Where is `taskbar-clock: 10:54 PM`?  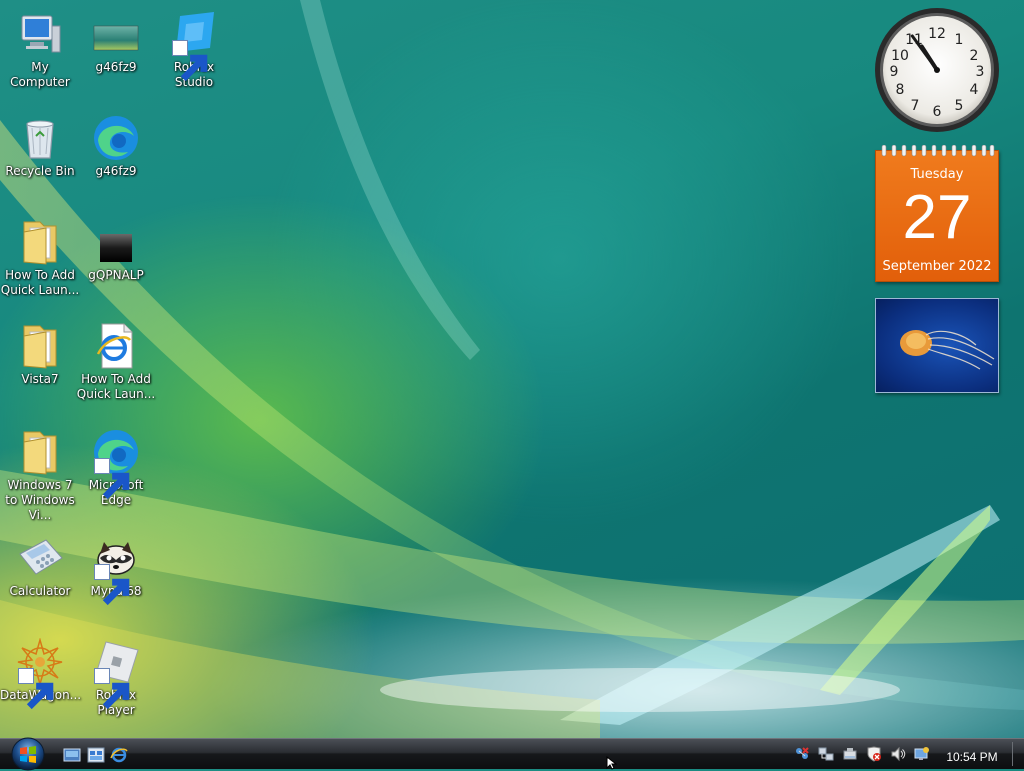
taskbar-clock: 10:54 PM is located at coordinates (972, 757).